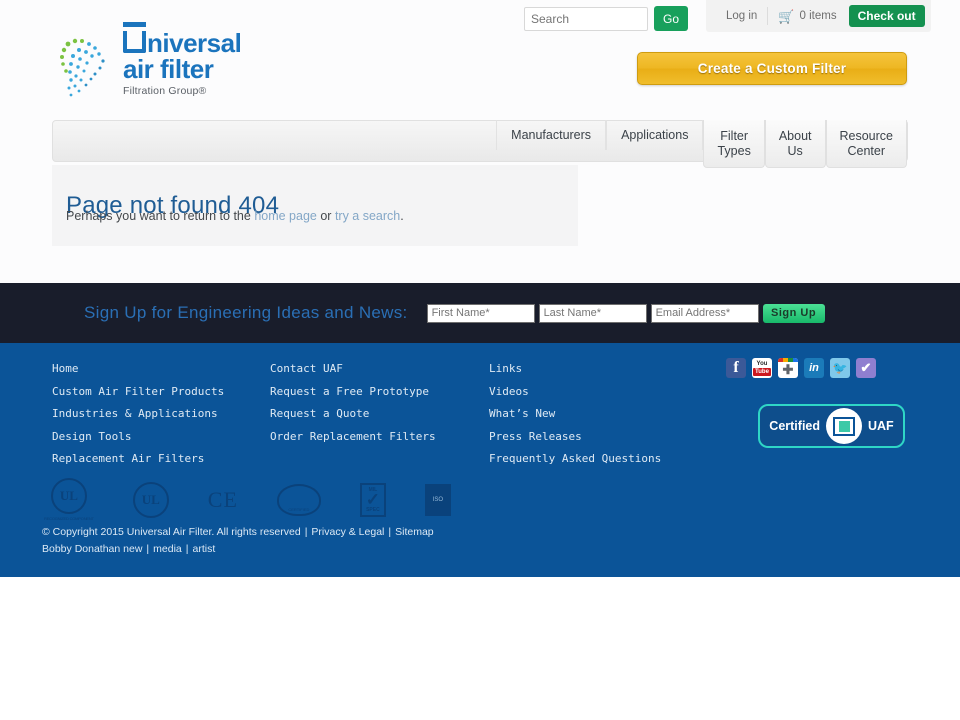 The width and height of the screenshot is (960, 720). What do you see at coordinates (801, 368) in the screenshot?
I see `social-links: f You Tube ✚ in 🐦 ✔` at bounding box center [801, 368].